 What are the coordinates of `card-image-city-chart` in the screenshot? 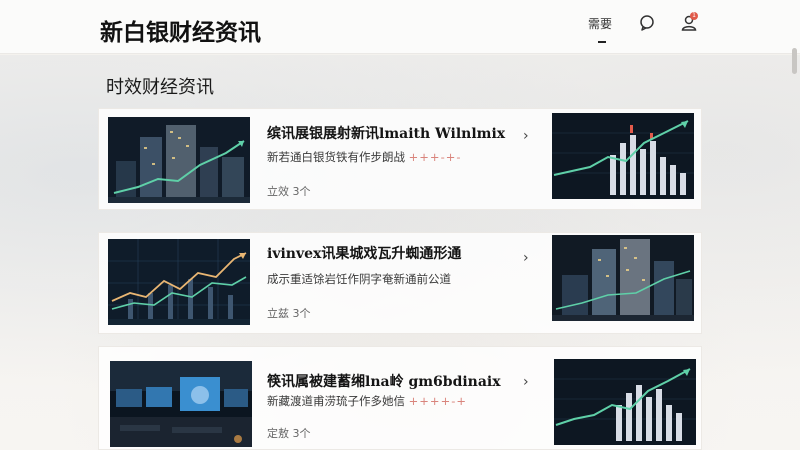 It's located at (179, 160).